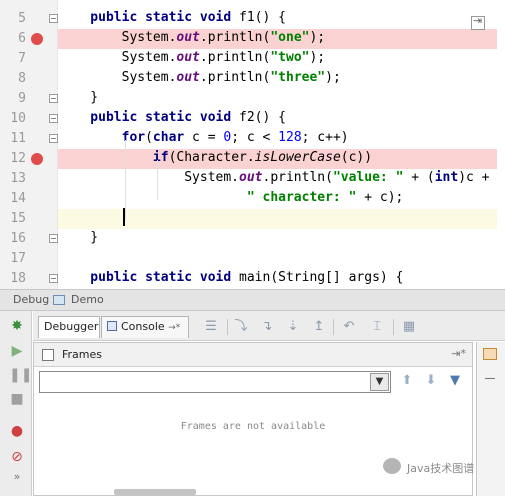  Describe the element at coordinates (293, 327) in the screenshot. I see `force-step-into-icon: ⇣` at that location.